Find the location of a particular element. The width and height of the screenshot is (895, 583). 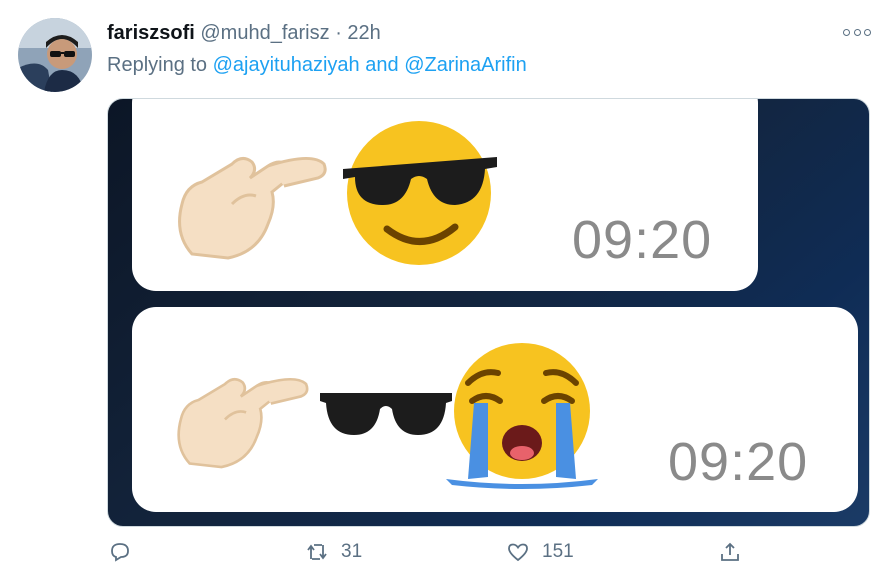

avatar-photo is located at coordinates (55, 55).